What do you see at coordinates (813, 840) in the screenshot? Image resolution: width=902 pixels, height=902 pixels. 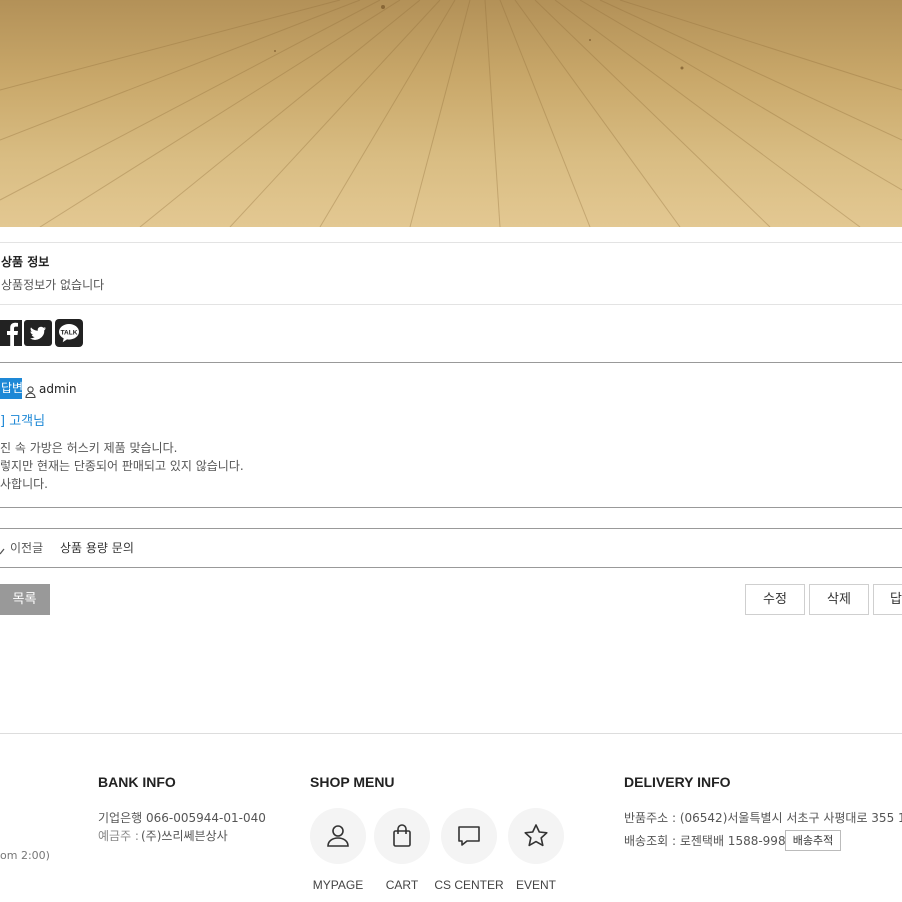 I see `tracking-button: 배송추적` at bounding box center [813, 840].